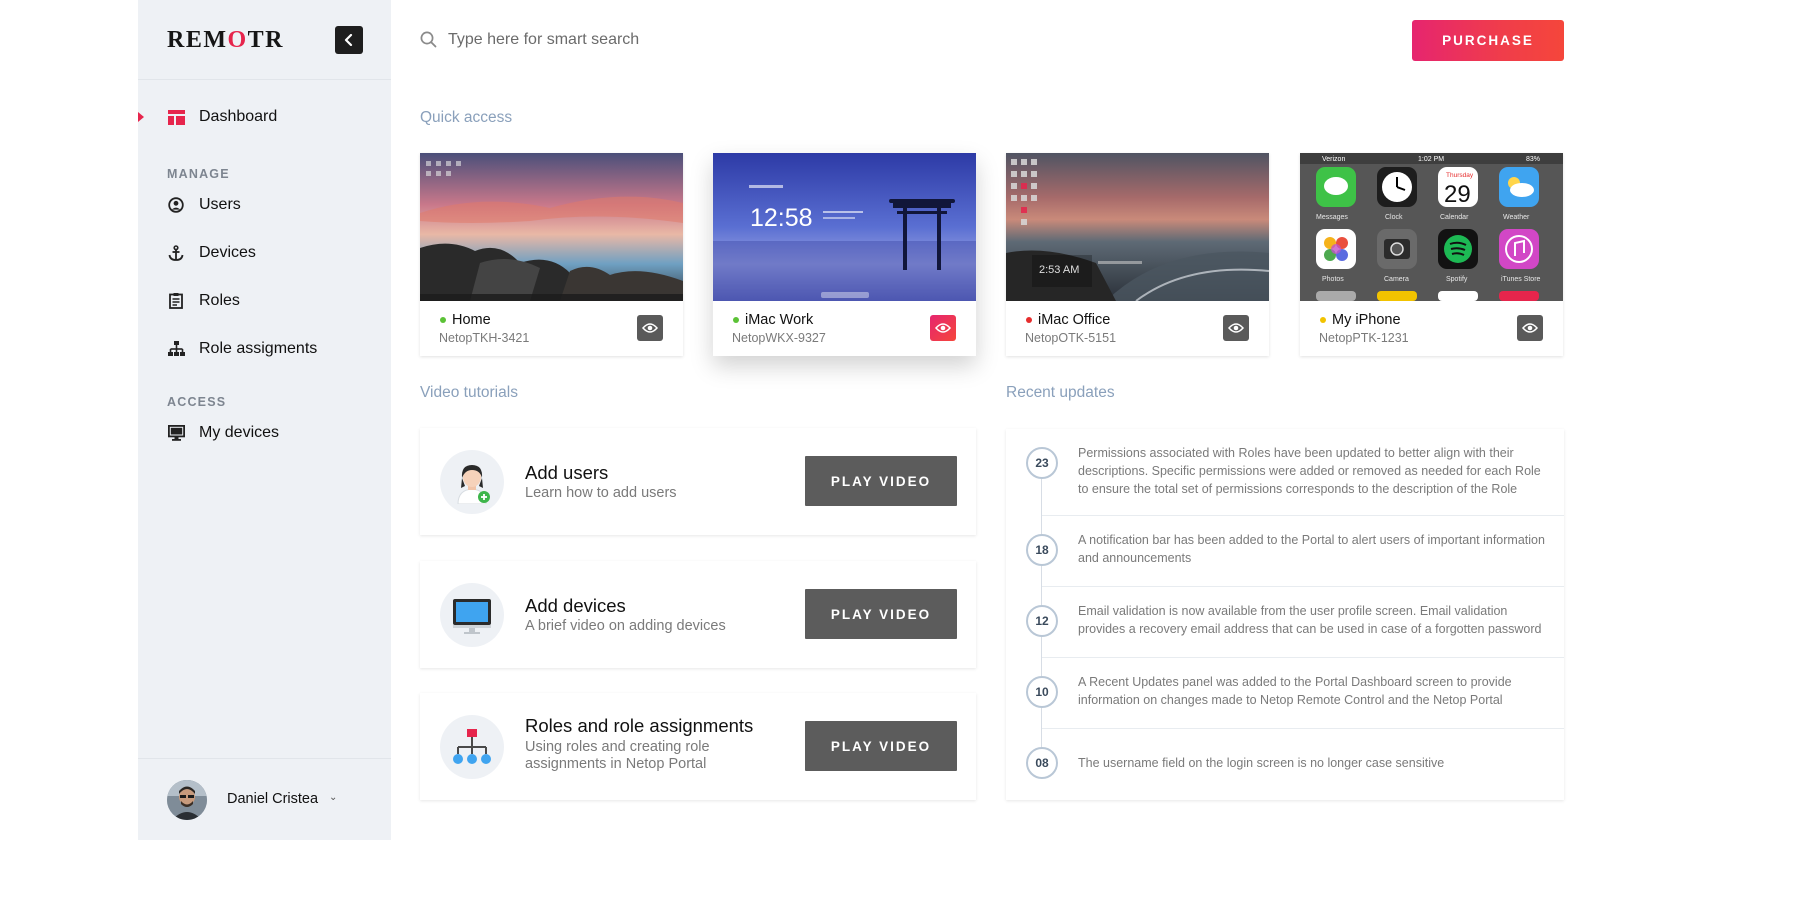 Image resolution: width=1808 pixels, height=900 pixels. Describe the element at coordinates (471, 320) in the screenshot. I see `device-name: Home` at that location.